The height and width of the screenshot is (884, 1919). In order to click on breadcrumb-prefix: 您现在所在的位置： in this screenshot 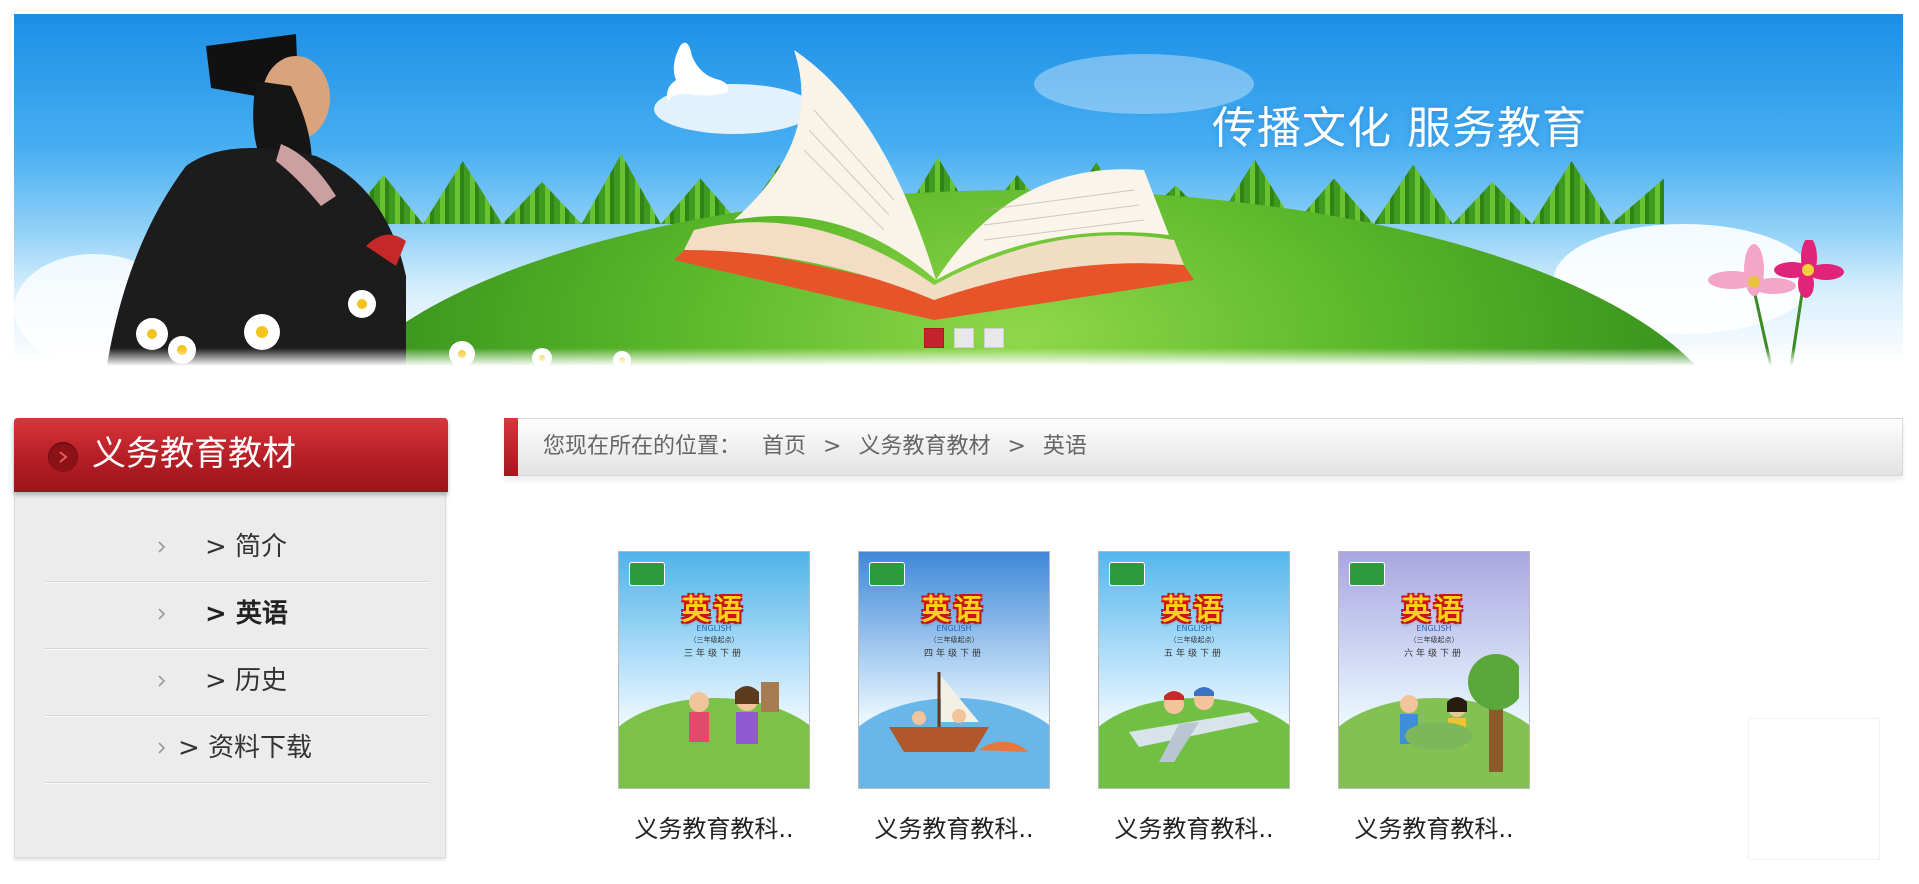, I will do `click(642, 446)`.